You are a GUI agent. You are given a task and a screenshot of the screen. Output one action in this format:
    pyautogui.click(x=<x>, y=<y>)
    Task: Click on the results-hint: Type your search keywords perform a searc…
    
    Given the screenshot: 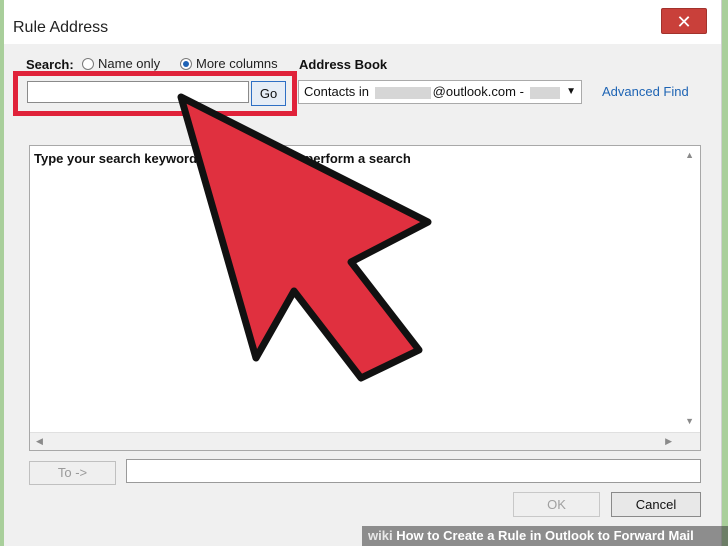 What is the action you would take?
    pyautogui.click(x=222, y=158)
    